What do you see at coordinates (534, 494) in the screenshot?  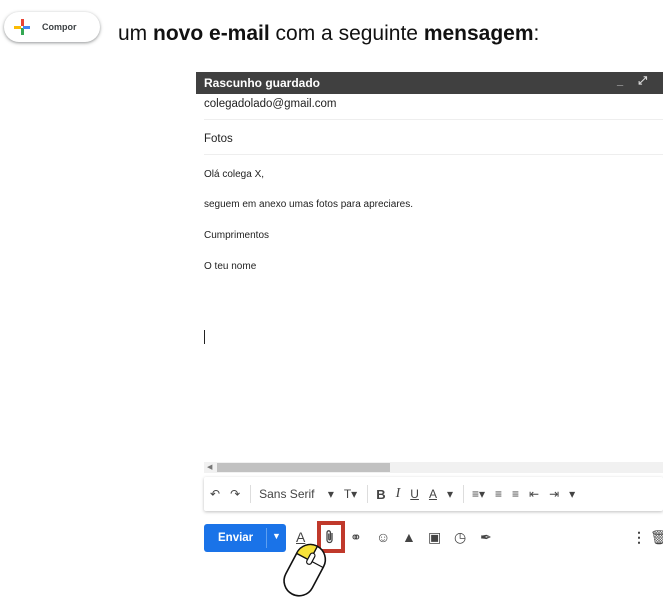 I see `indent-less-icon: ⇤` at bounding box center [534, 494].